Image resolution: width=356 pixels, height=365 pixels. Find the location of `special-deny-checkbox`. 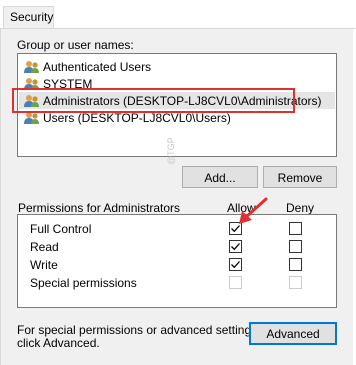

special-deny-checkbox is located at coordinates (295, 282).